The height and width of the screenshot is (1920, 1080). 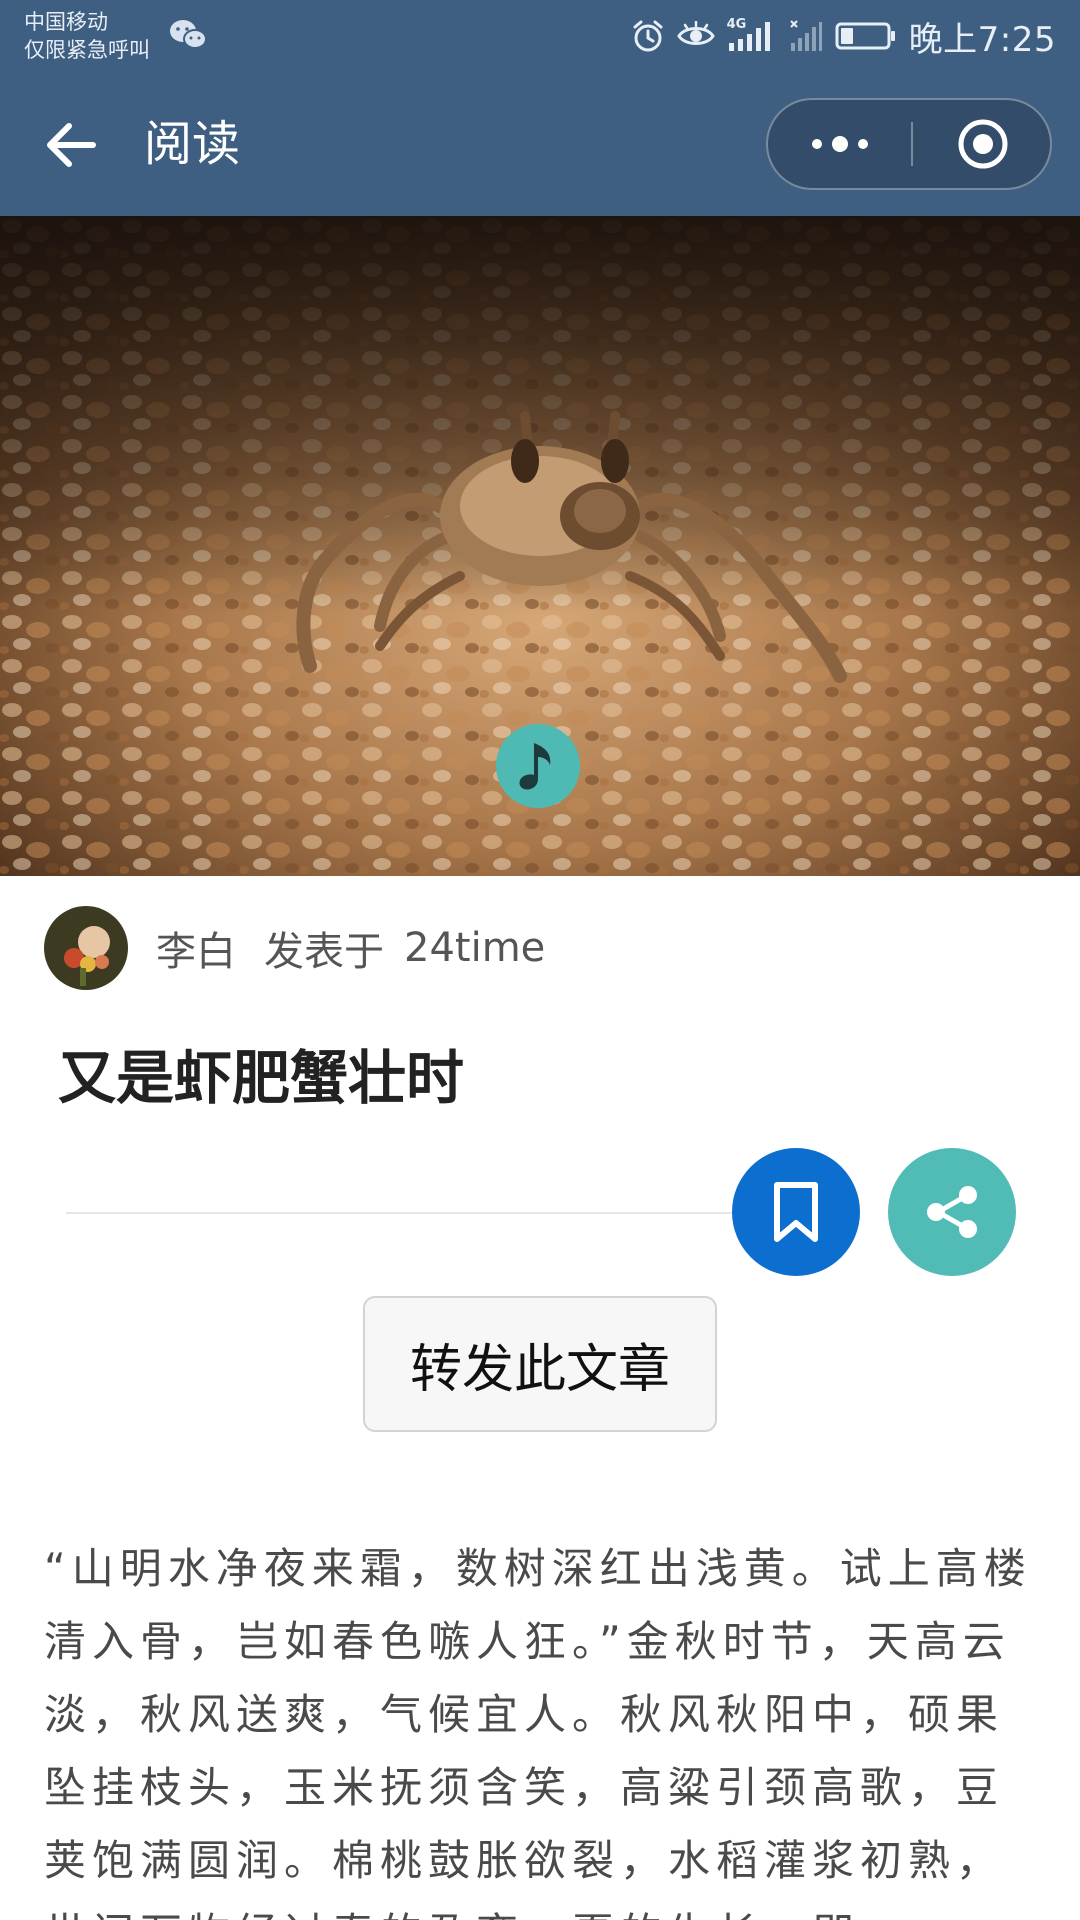 I want to click on eye-icon, so click(x=695, y=33).